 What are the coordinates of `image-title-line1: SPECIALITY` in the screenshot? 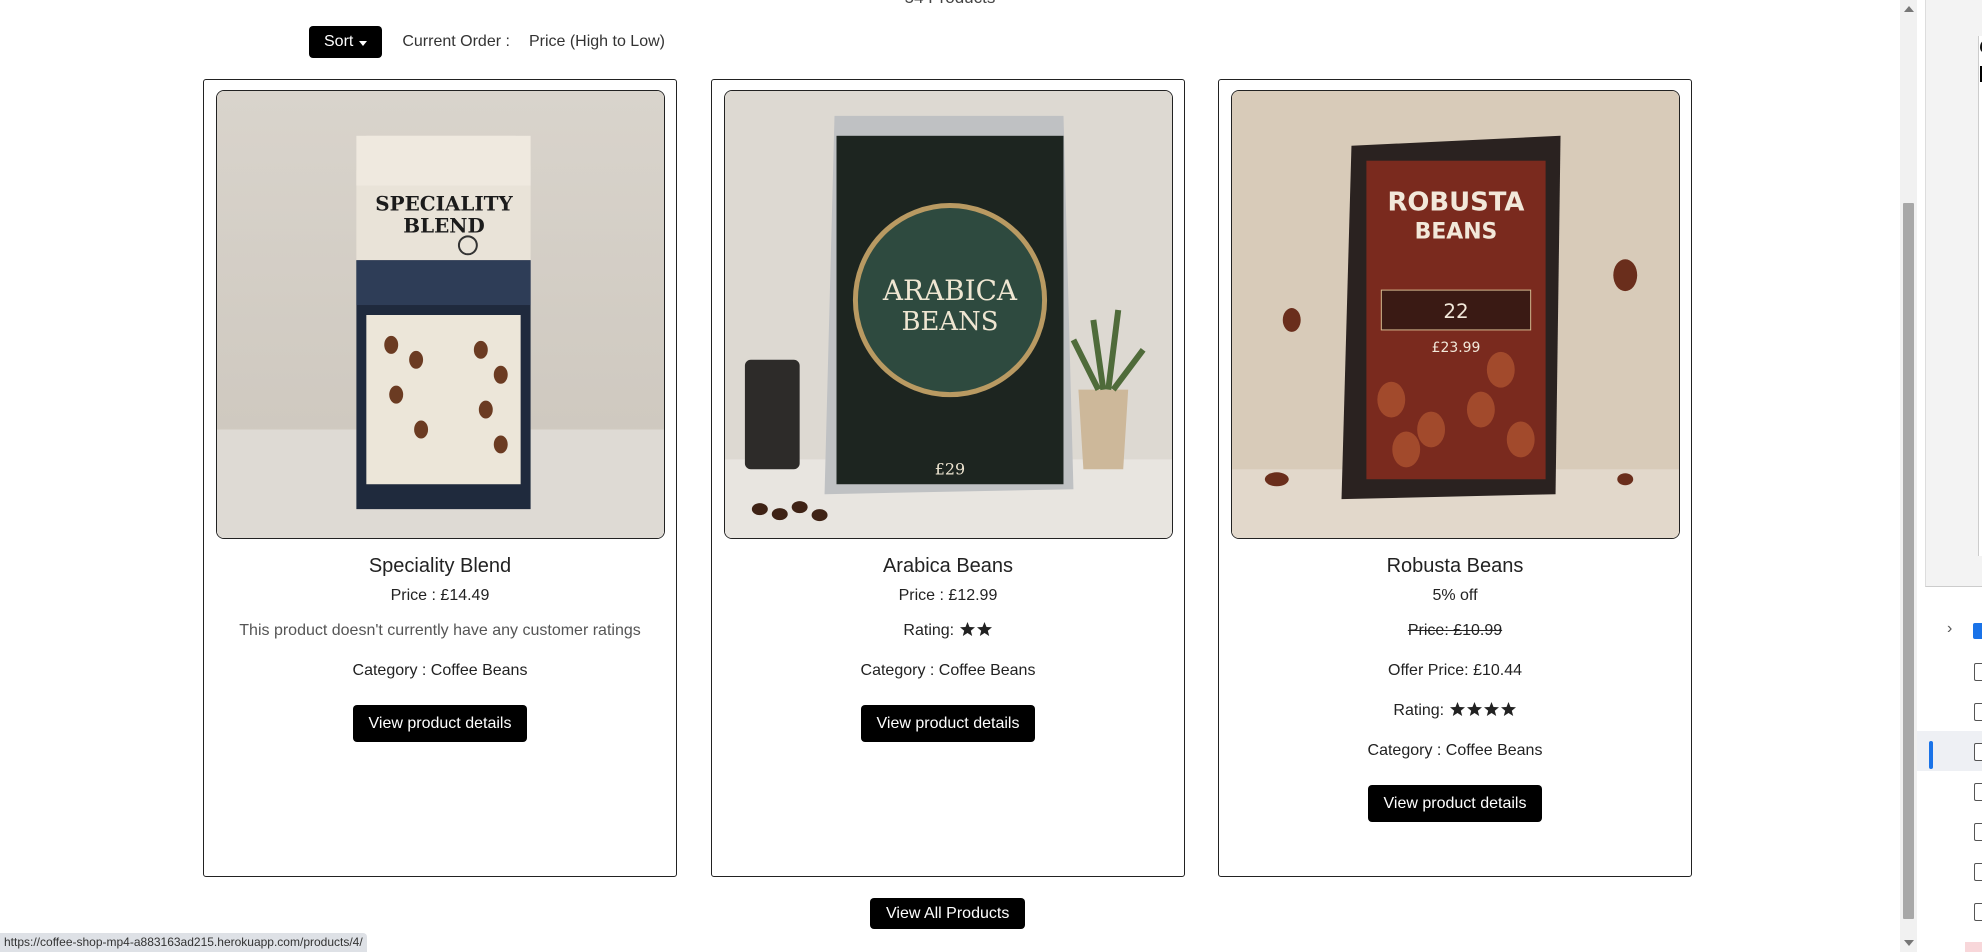 It's located at (444, 203).